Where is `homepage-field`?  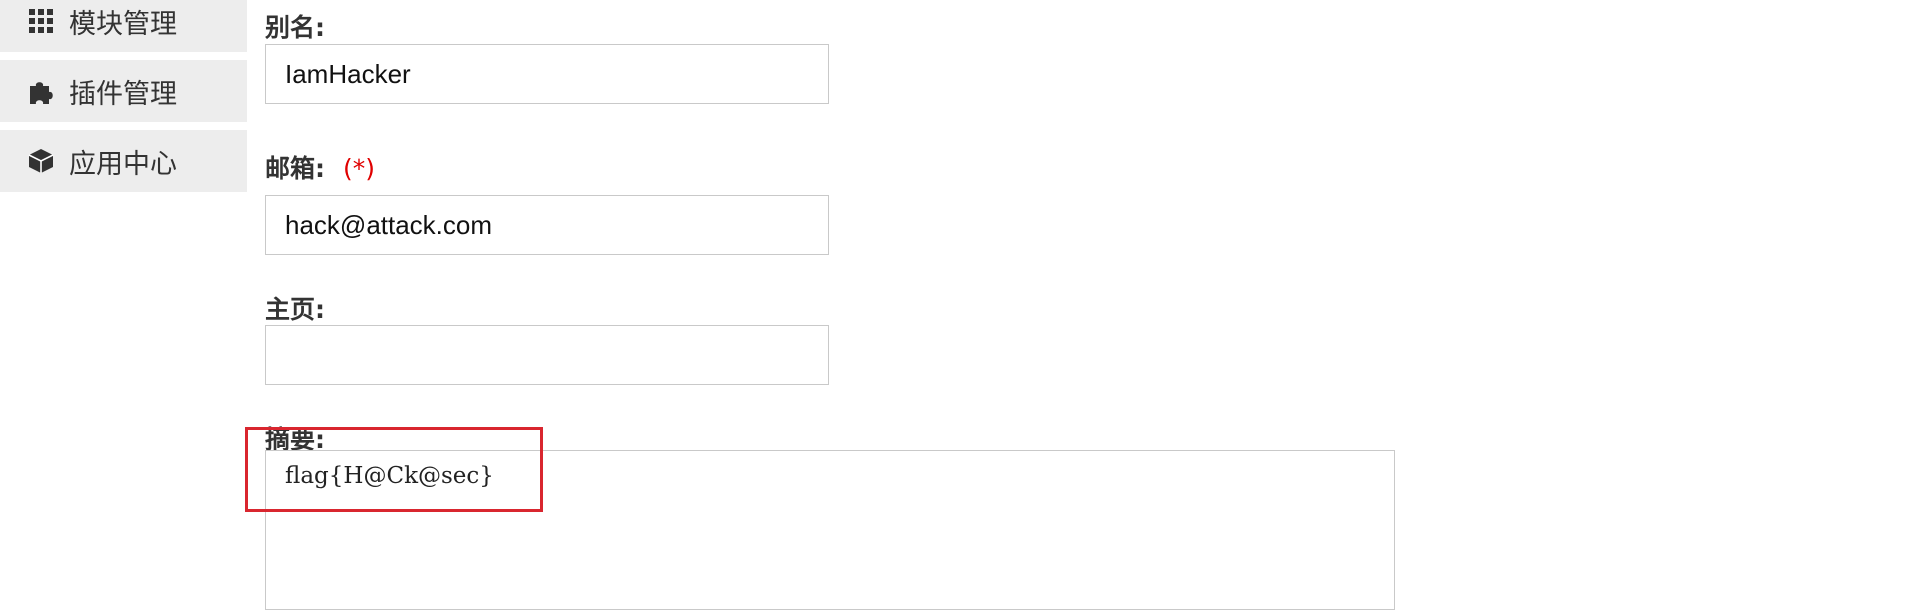
homepage-field is located at coordinates (547, 355).